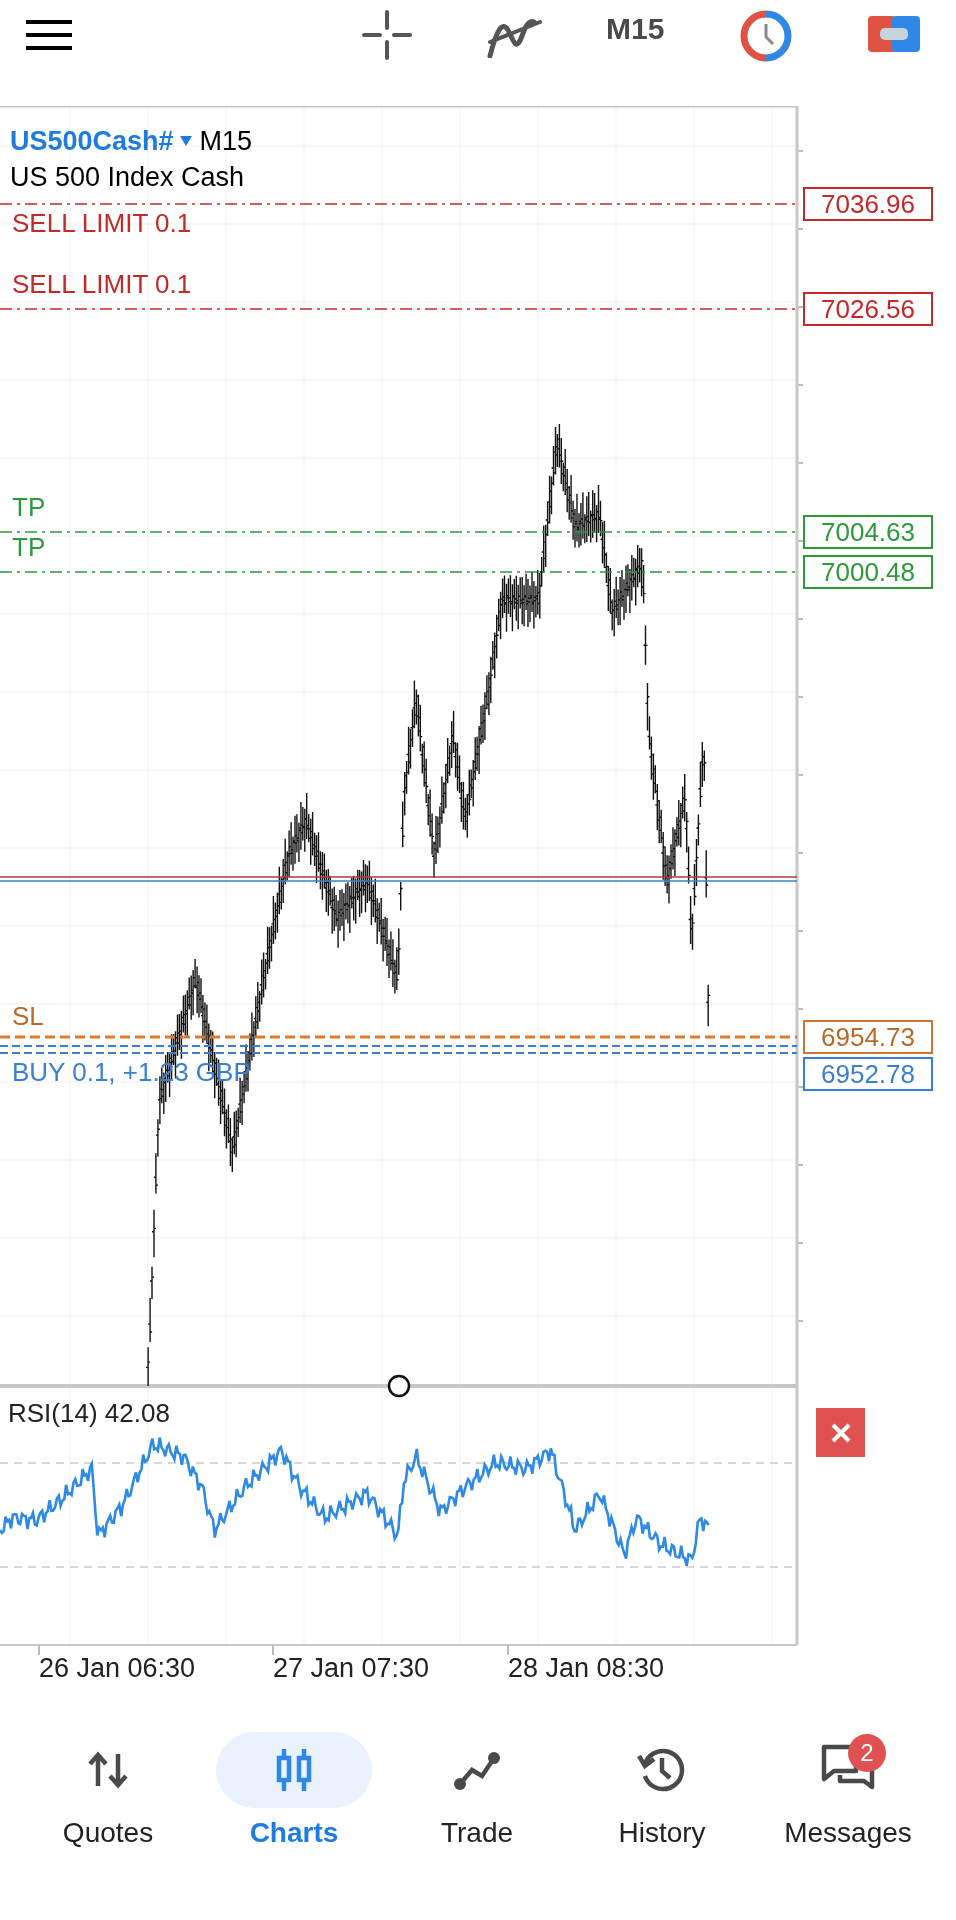  What do you see at coordinates (108, 1795) in the screenshot?
I see `nav-tab: Quotes` at bounding box center [108, 1795].